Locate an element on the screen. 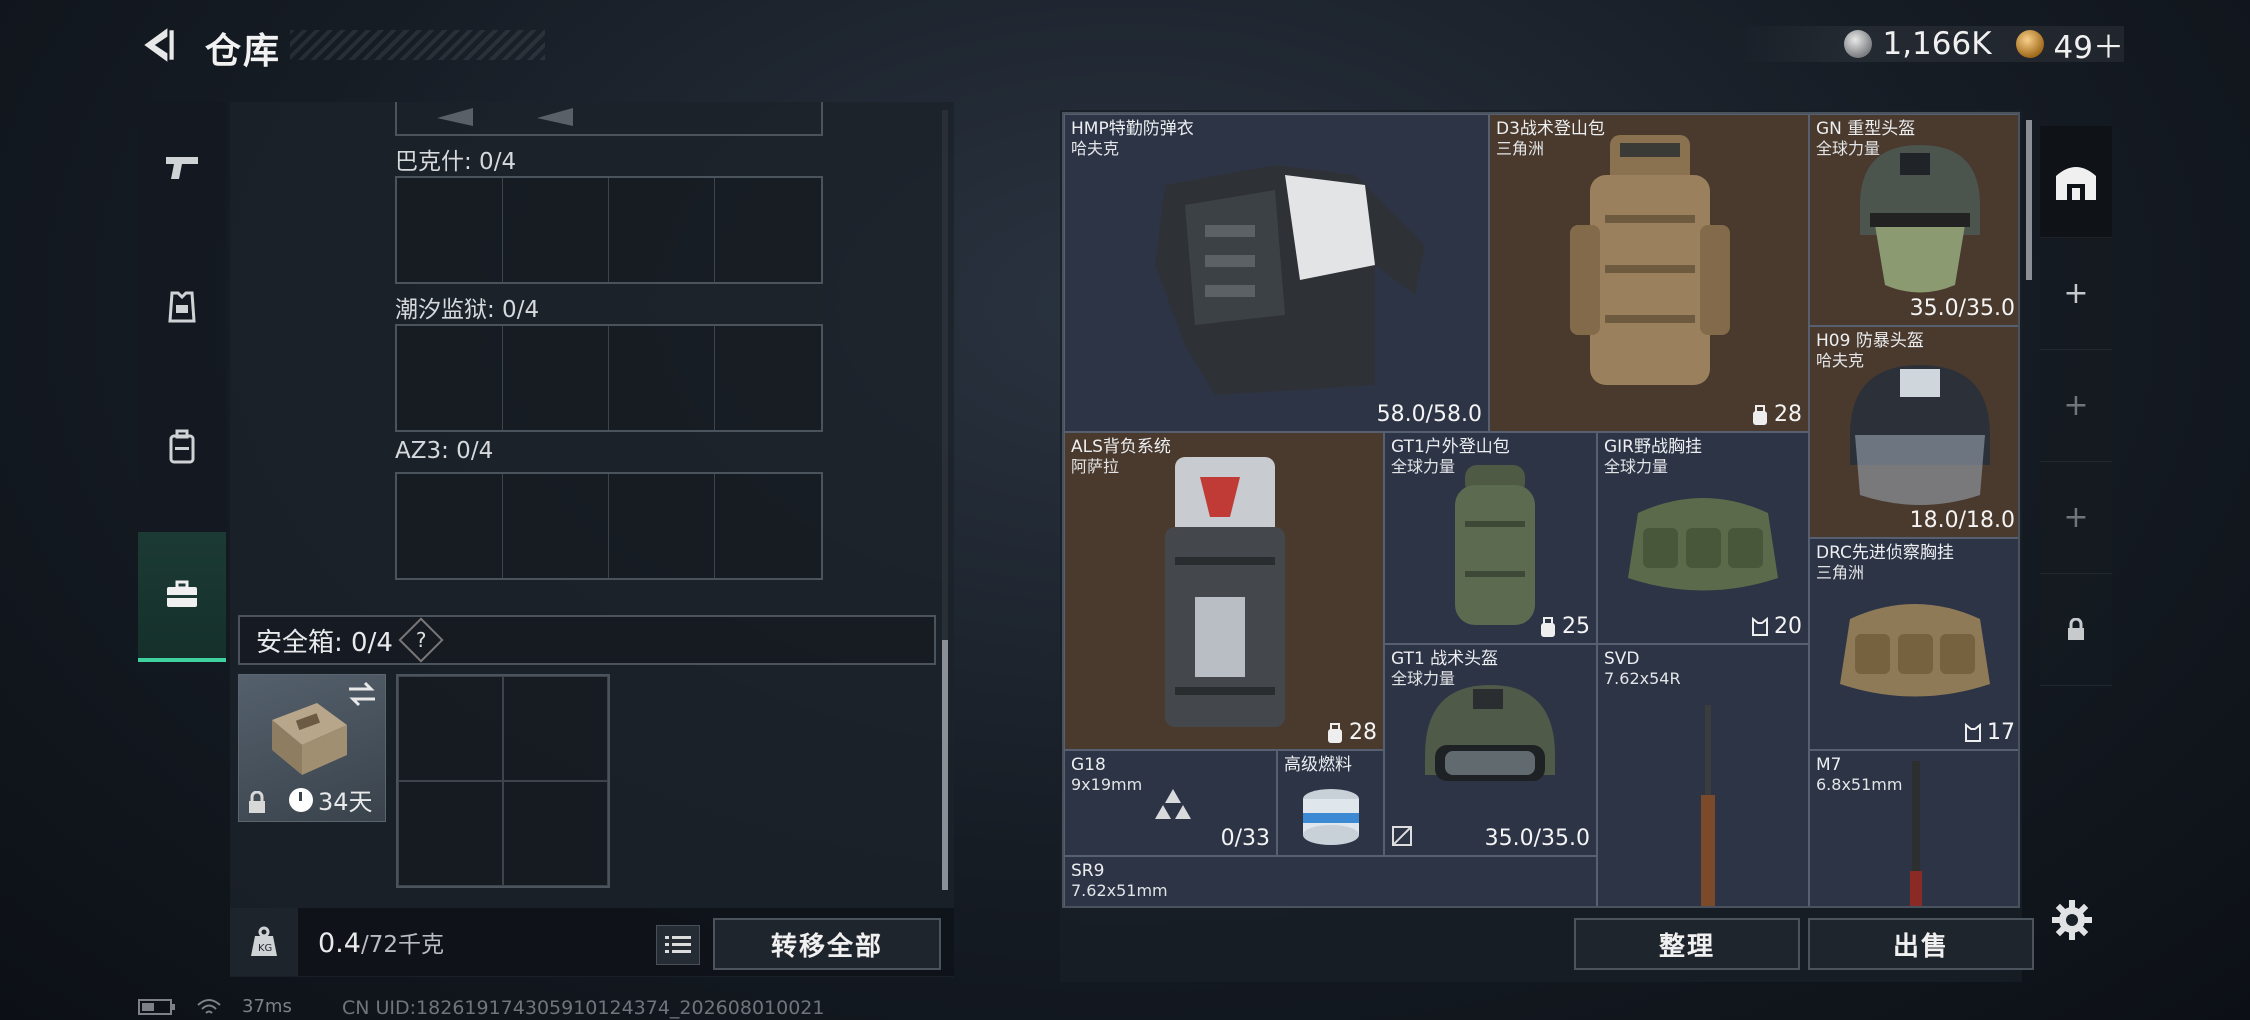 Image resolution: width=2250 pixels, height=1020 pixels. svg-text: KG is located at coordinates (265, 948).